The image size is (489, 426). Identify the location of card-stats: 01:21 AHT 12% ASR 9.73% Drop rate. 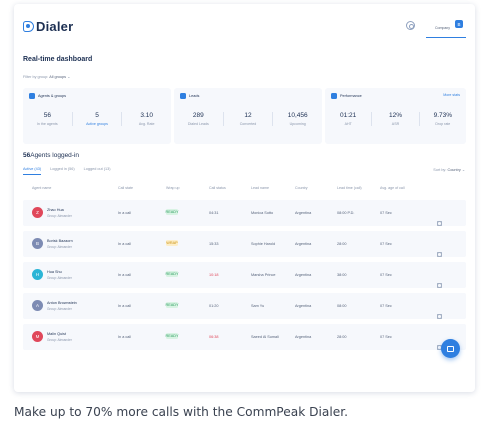
(395, 119).